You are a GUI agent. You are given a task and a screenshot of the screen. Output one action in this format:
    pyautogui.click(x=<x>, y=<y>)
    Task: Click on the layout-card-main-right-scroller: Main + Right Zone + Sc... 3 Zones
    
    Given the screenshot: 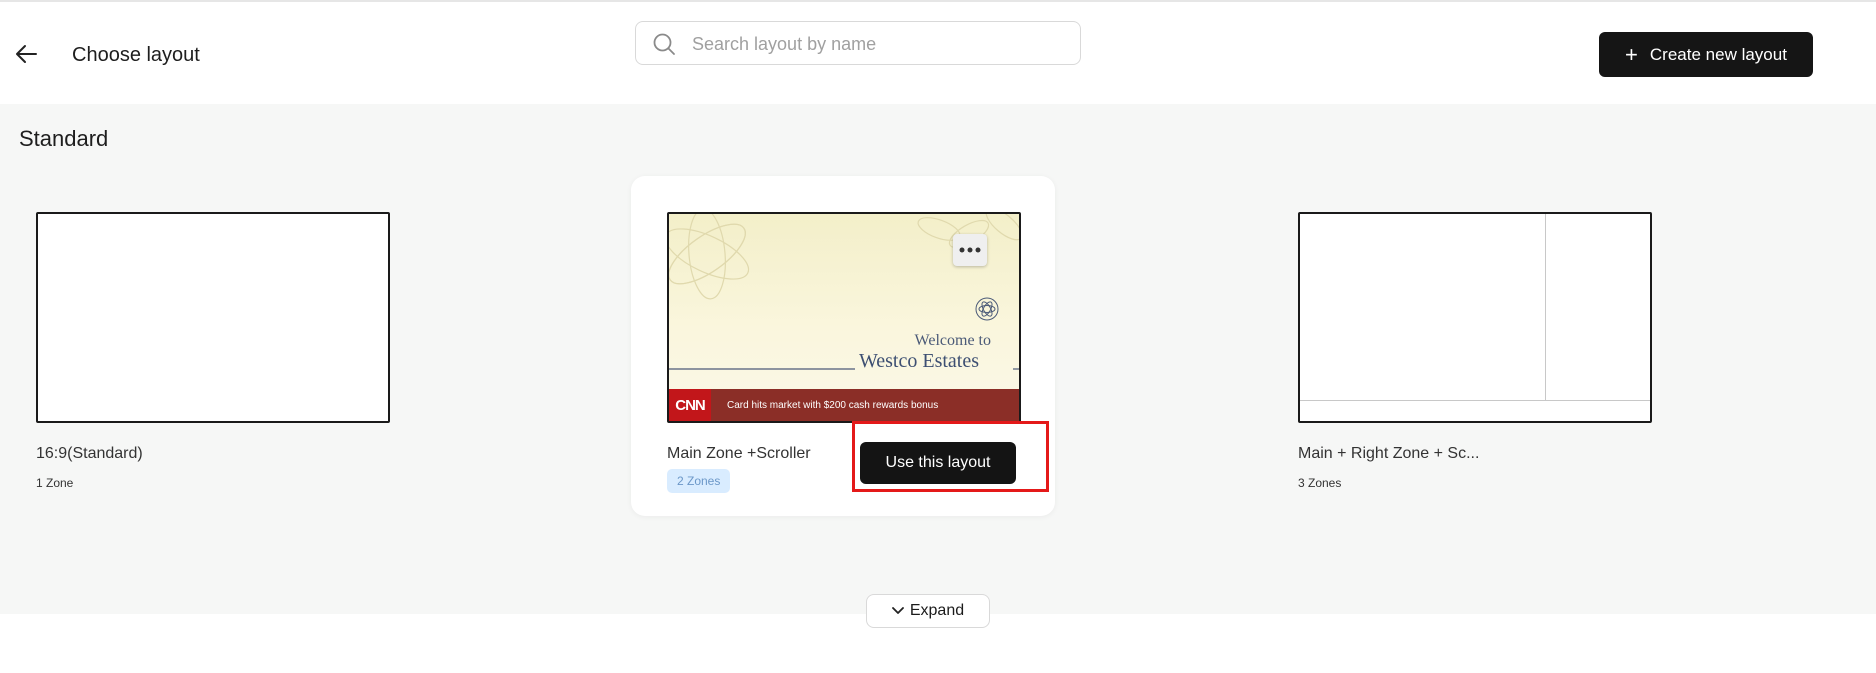 What is the action you would take?
    pyautogui.click(x=1474, y=346)
    